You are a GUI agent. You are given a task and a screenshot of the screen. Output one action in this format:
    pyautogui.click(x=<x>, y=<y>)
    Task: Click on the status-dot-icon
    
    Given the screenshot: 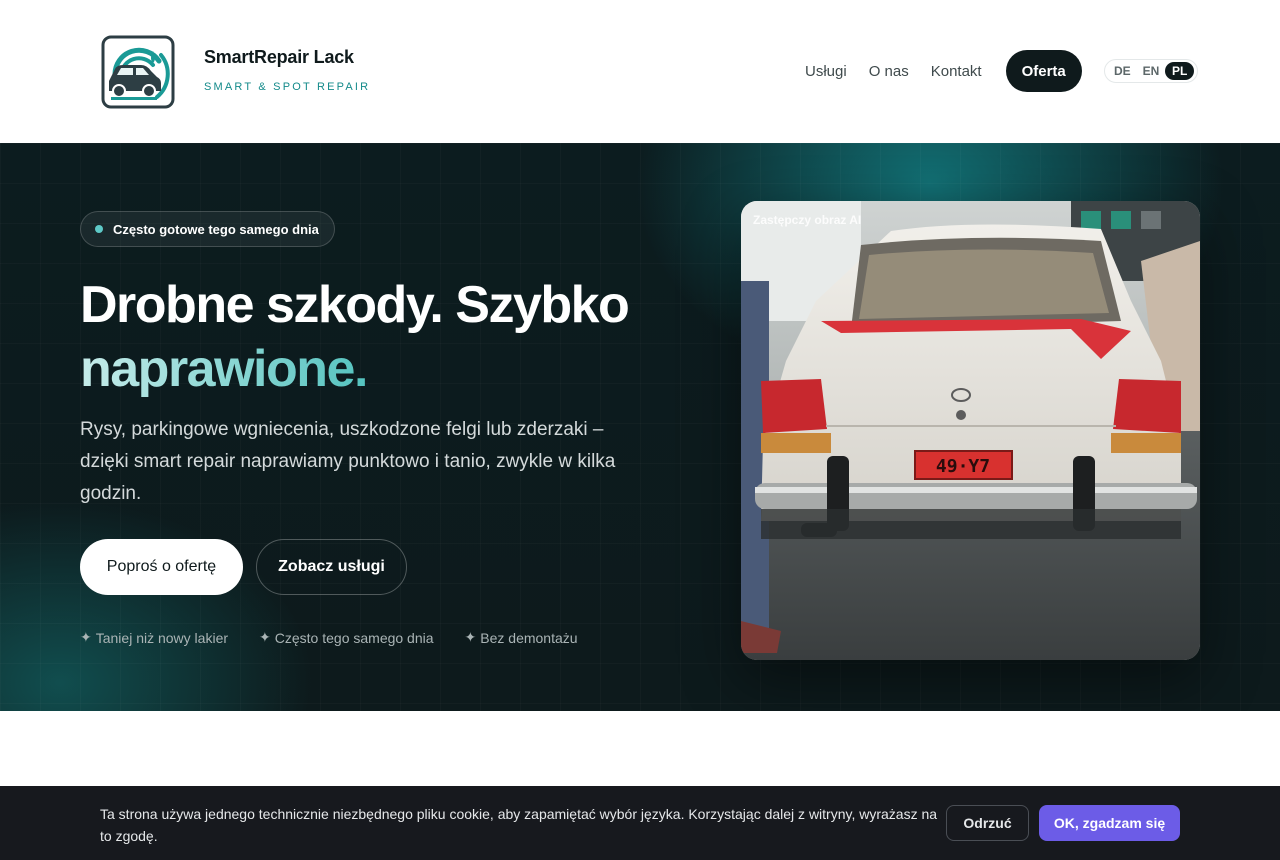 What is the action you would take?
    pyautogui.click(x=99, y=229)
    